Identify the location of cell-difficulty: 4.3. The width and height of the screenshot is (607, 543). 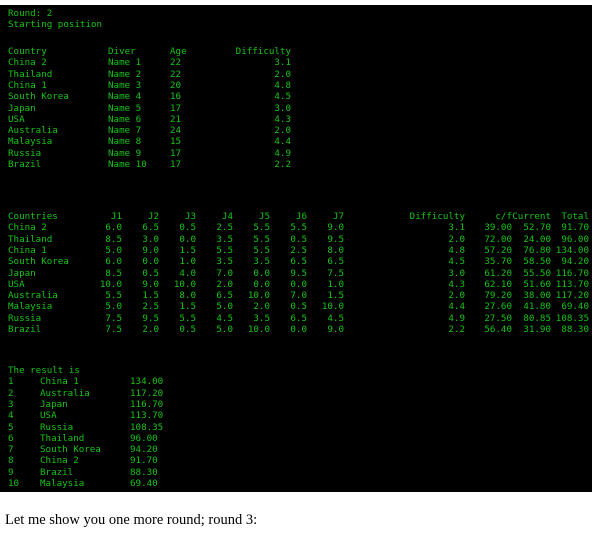
(282, 119).